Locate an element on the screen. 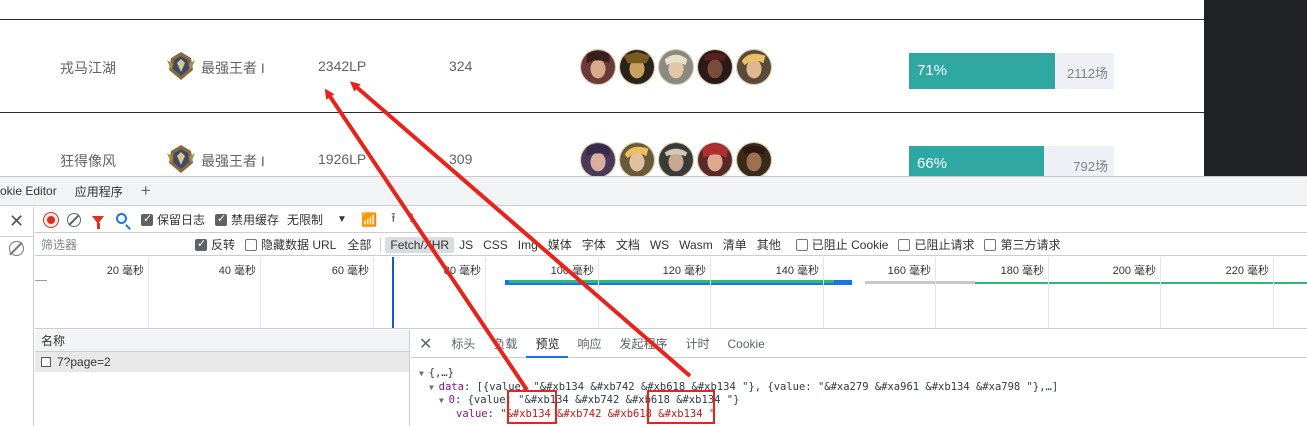 Image resolution: width=1307 pixels, height=426 pixels. preview-root: {,…} is located at coordinates (441, 373).